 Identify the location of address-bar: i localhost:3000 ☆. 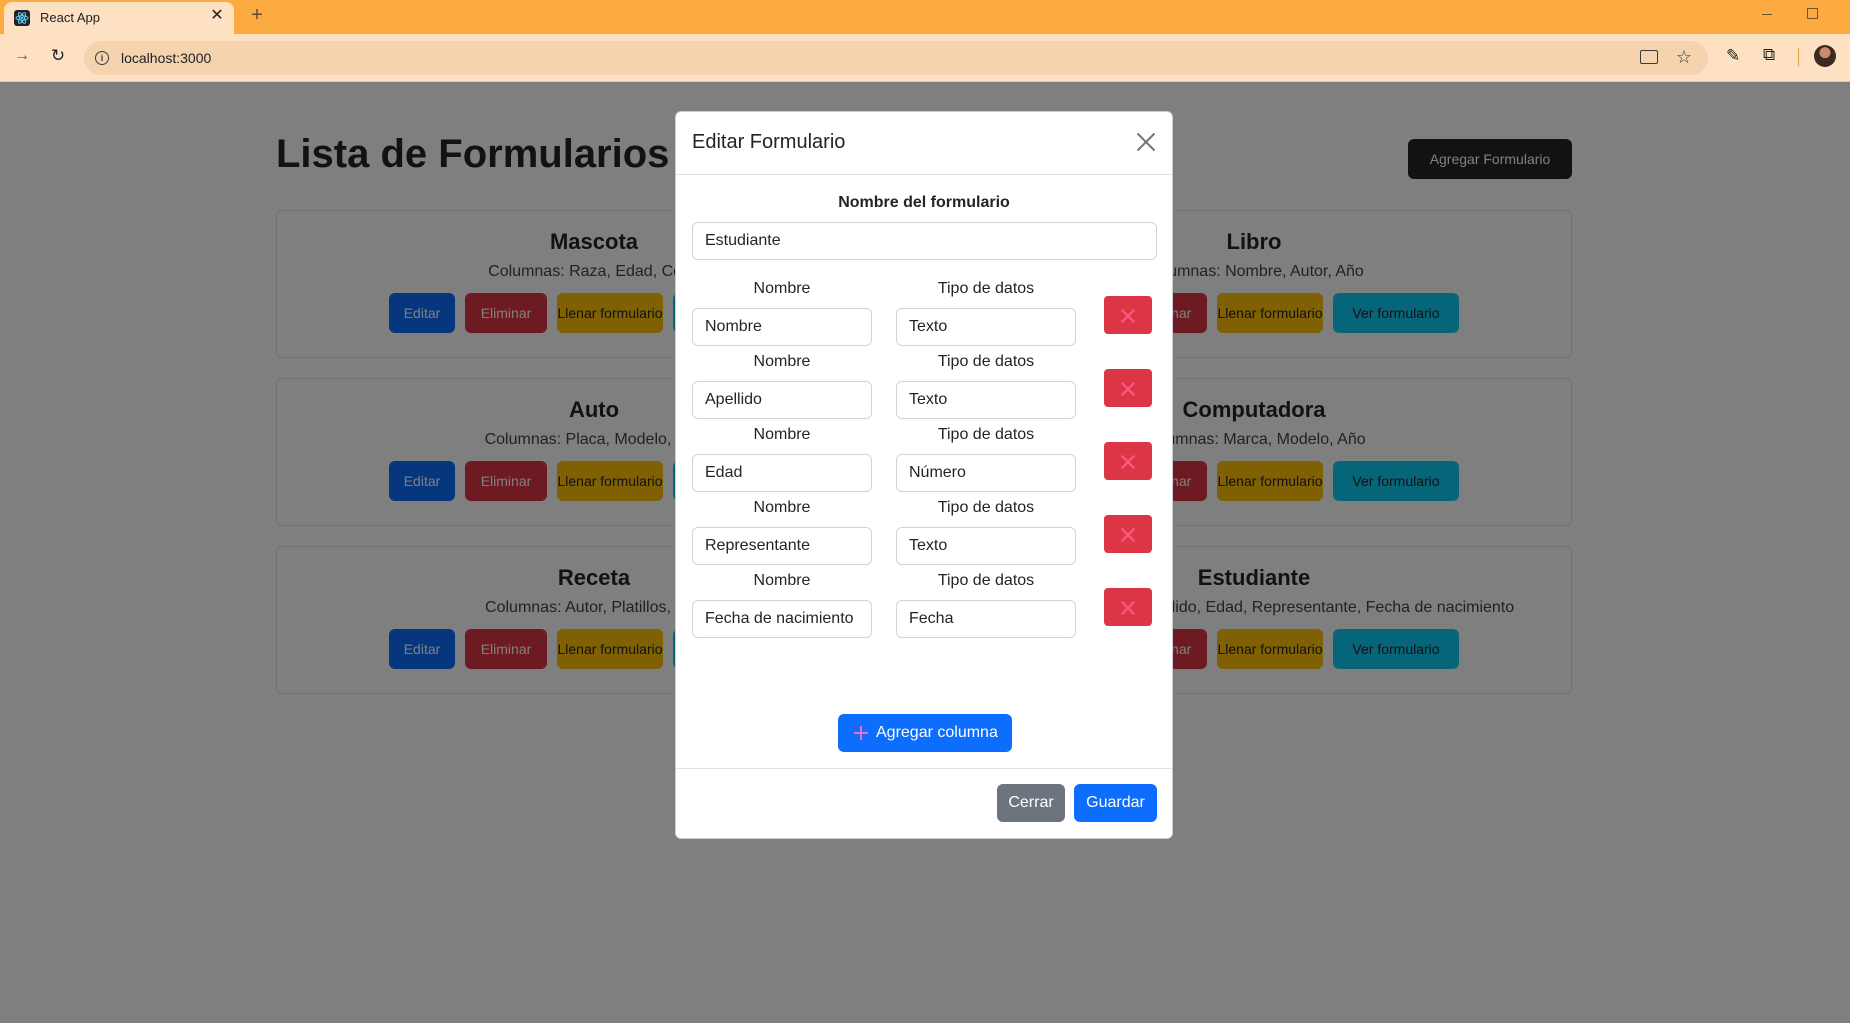
(896, 58).